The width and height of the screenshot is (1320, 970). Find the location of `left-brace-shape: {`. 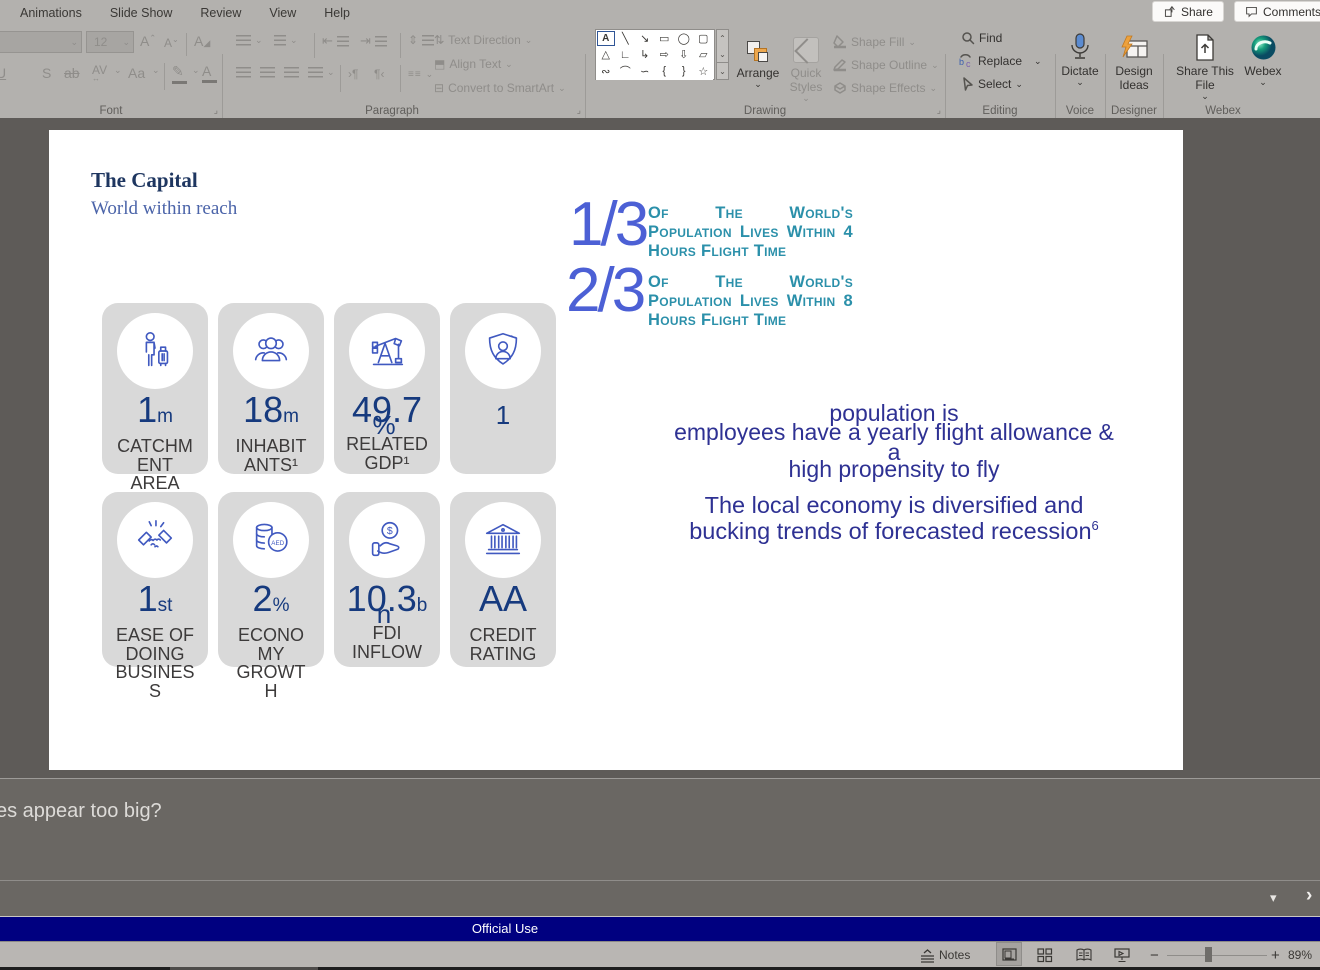

left-brace-shape: { is located at coordinates (664, 71).